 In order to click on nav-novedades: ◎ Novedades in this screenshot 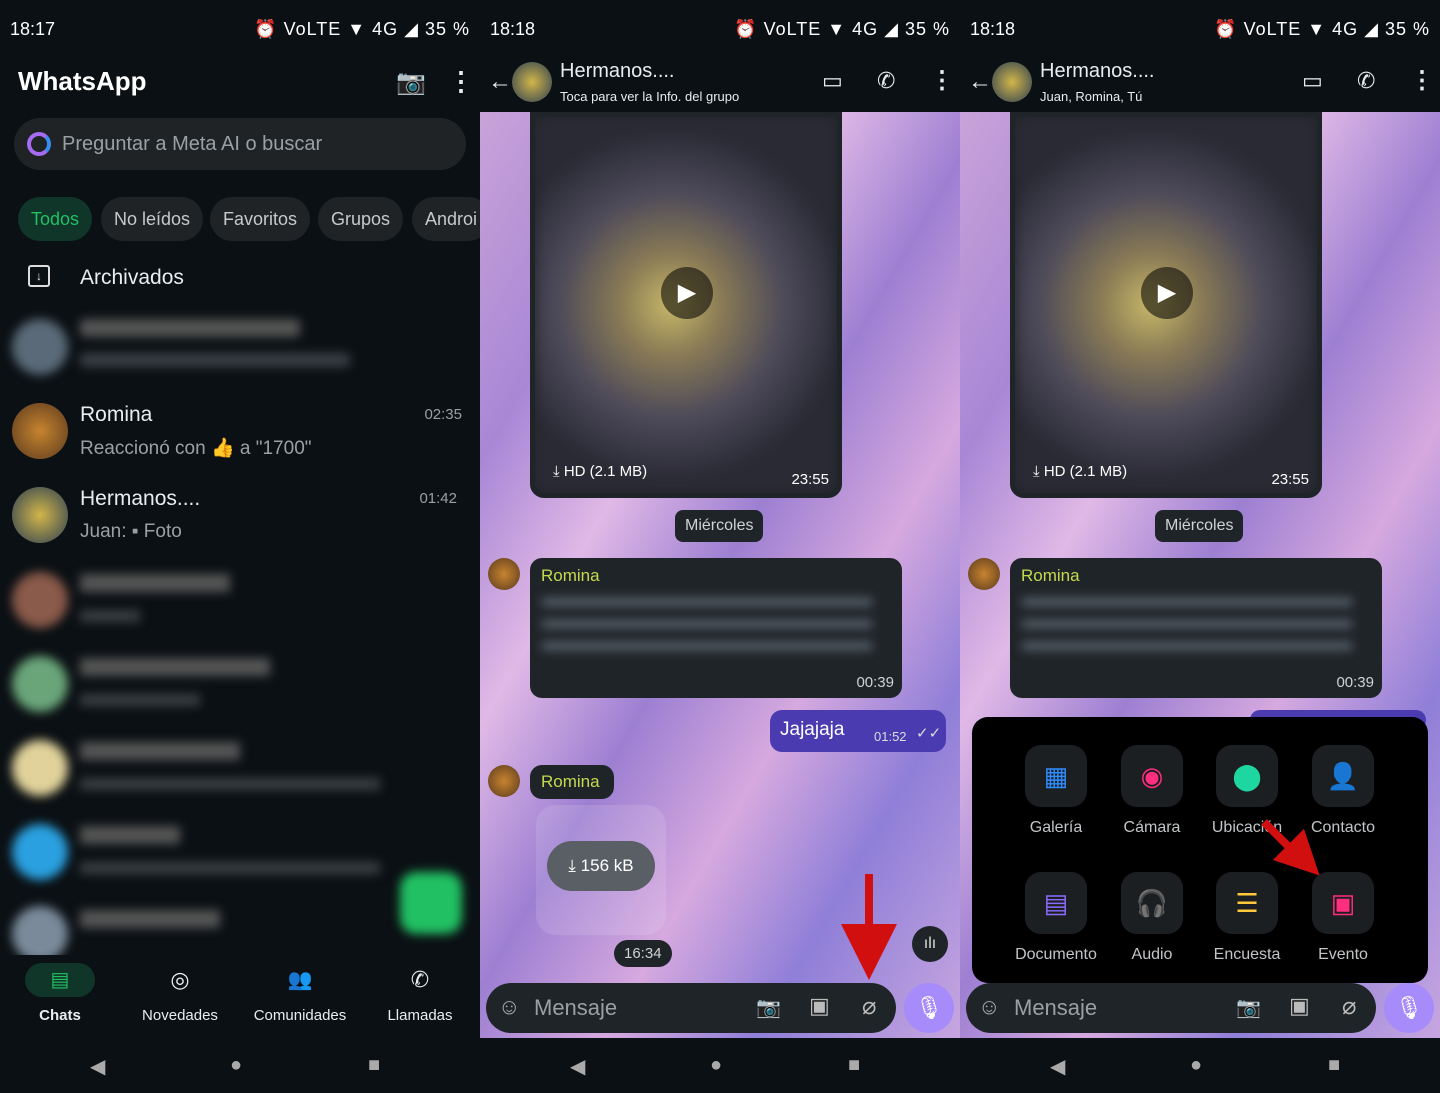, I will do `click(180, 993)`.